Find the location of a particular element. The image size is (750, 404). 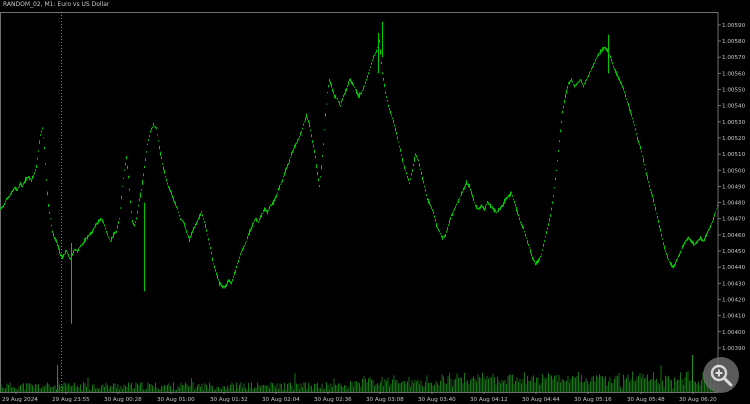

time-axis-label: 30 Aug 05:48 is located at coordinates (646, 400).